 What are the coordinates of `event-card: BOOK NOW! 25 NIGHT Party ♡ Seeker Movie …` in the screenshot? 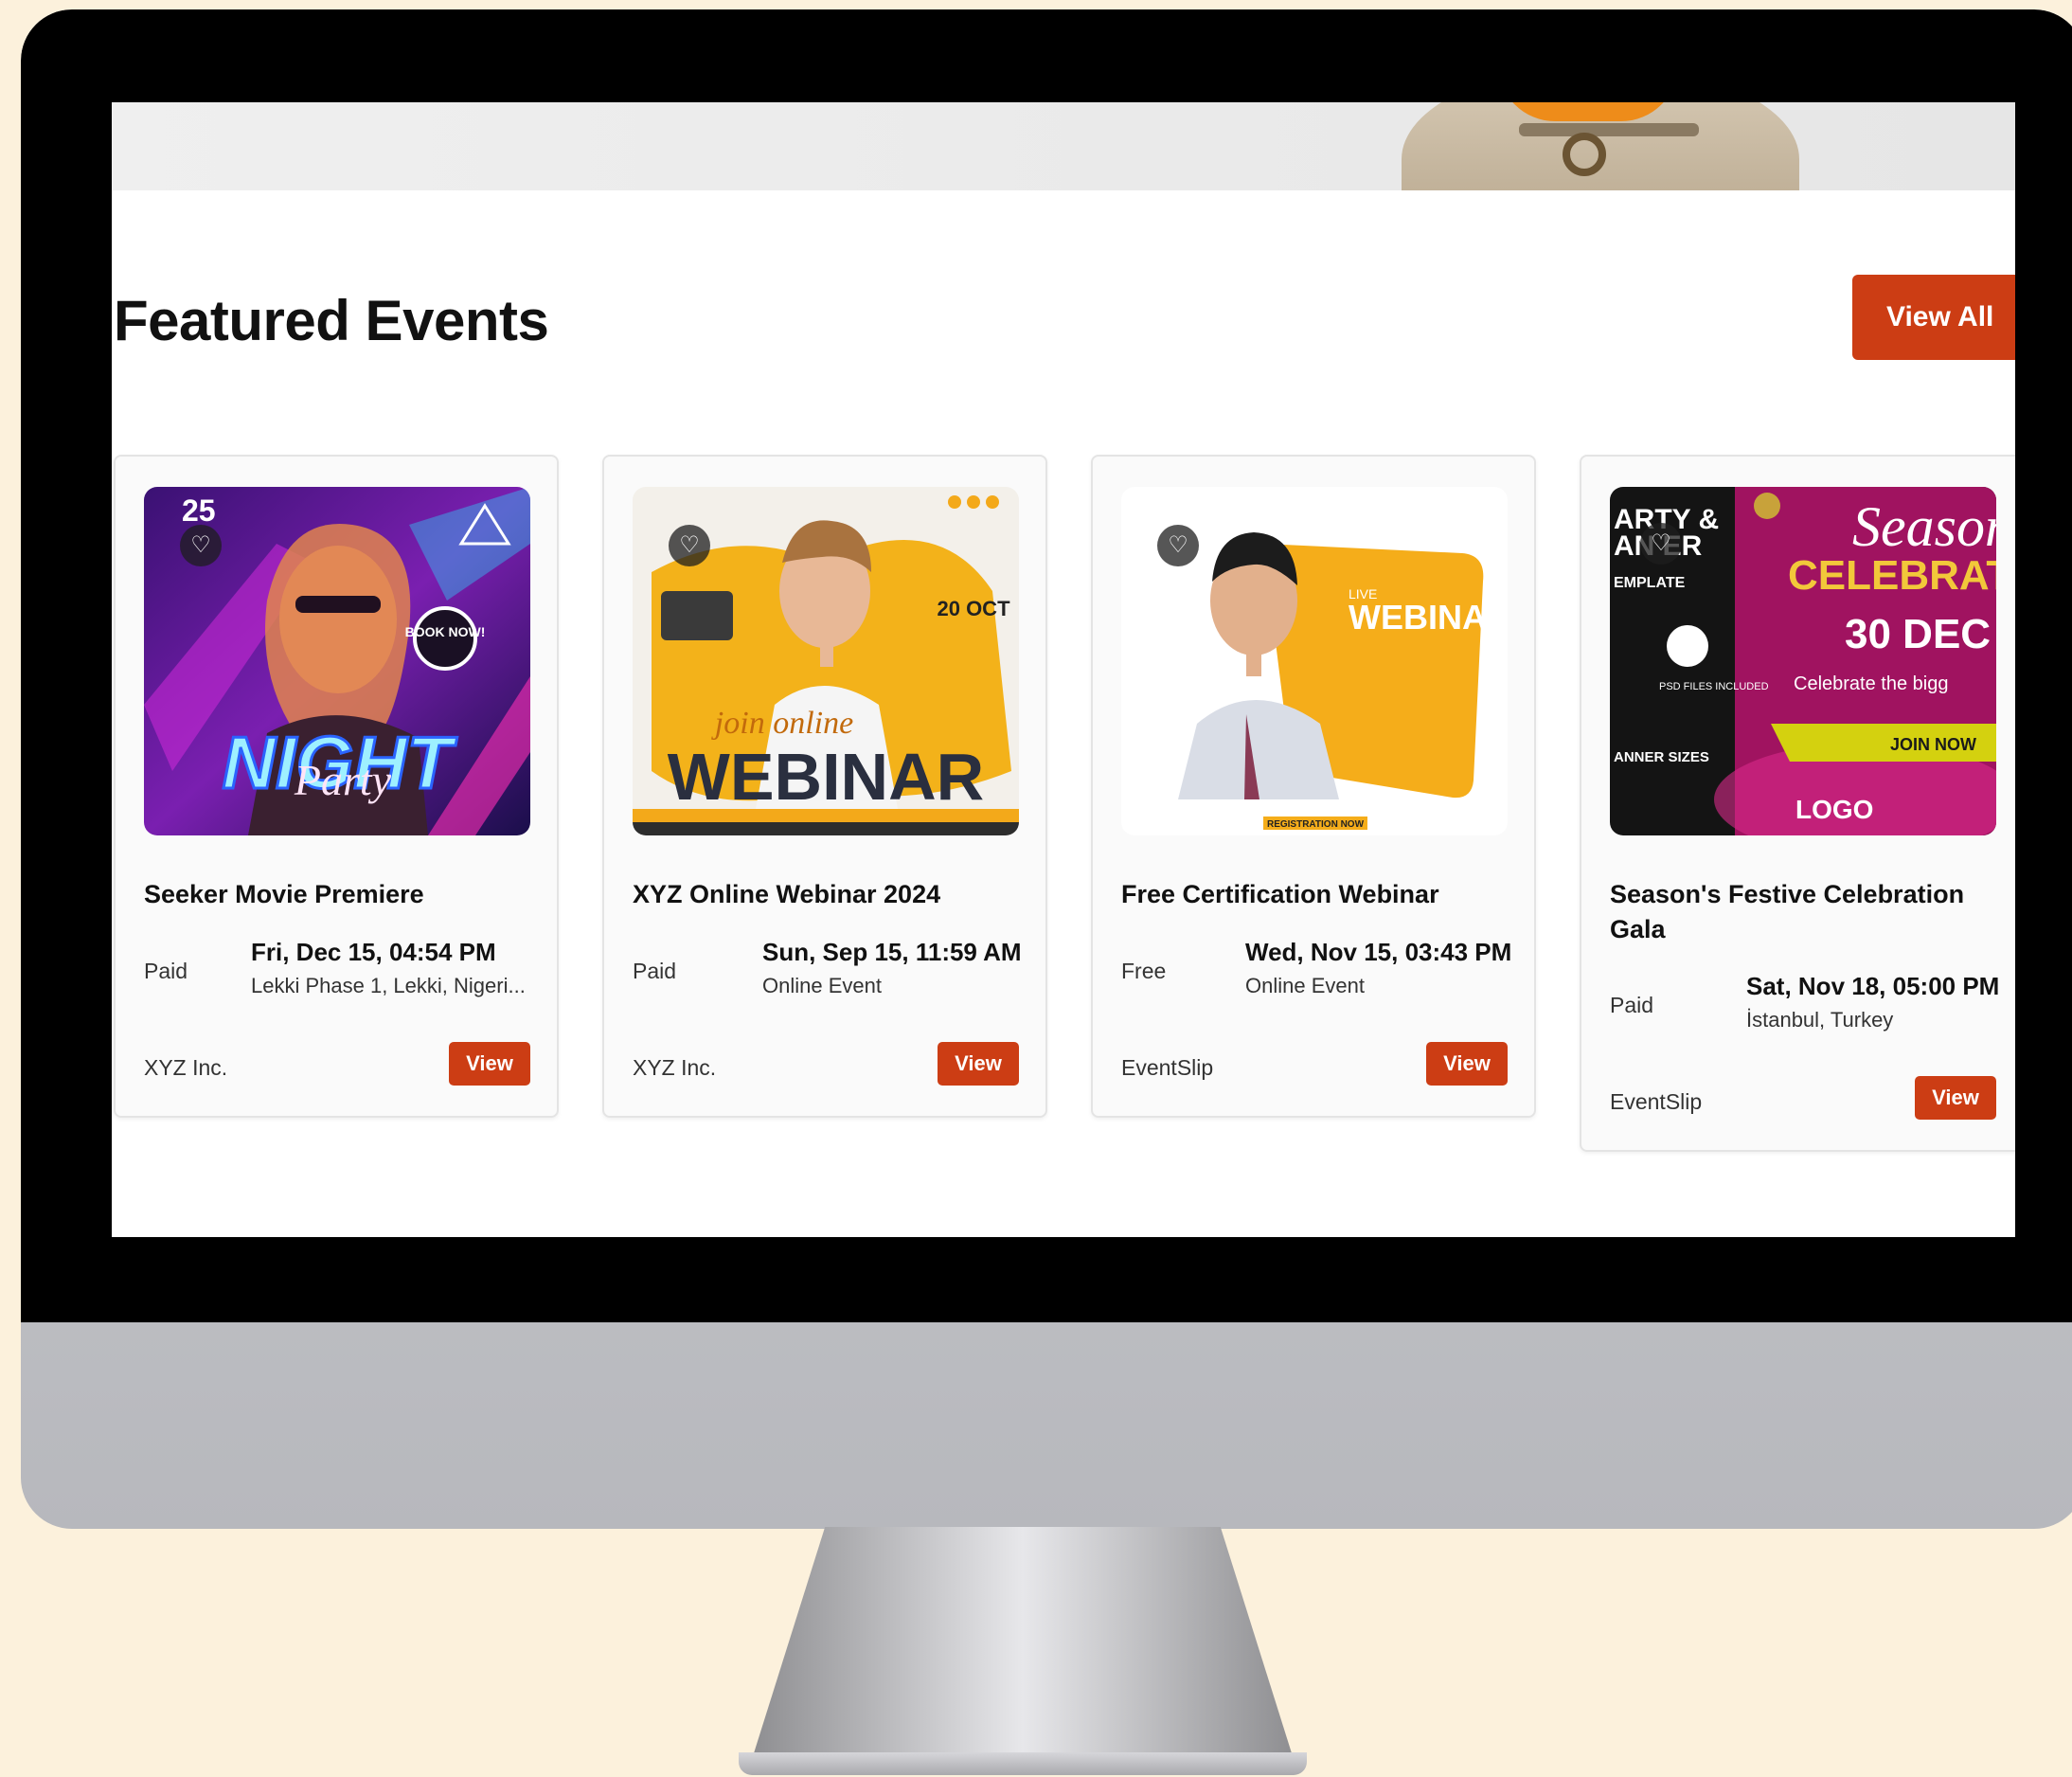 It's located at (337, 786).